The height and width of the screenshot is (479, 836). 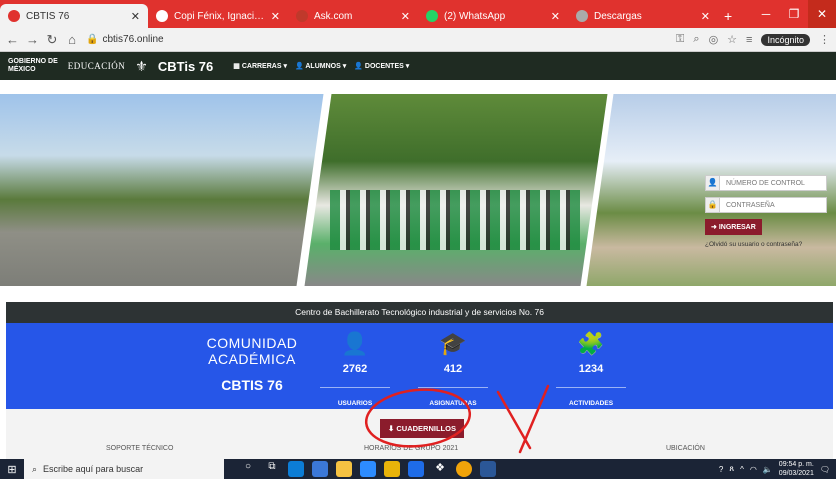 What do you see at coordinates (162, 16) in the screenshot?
I see `google-favicon-icon` at bounding box center [162, 16].